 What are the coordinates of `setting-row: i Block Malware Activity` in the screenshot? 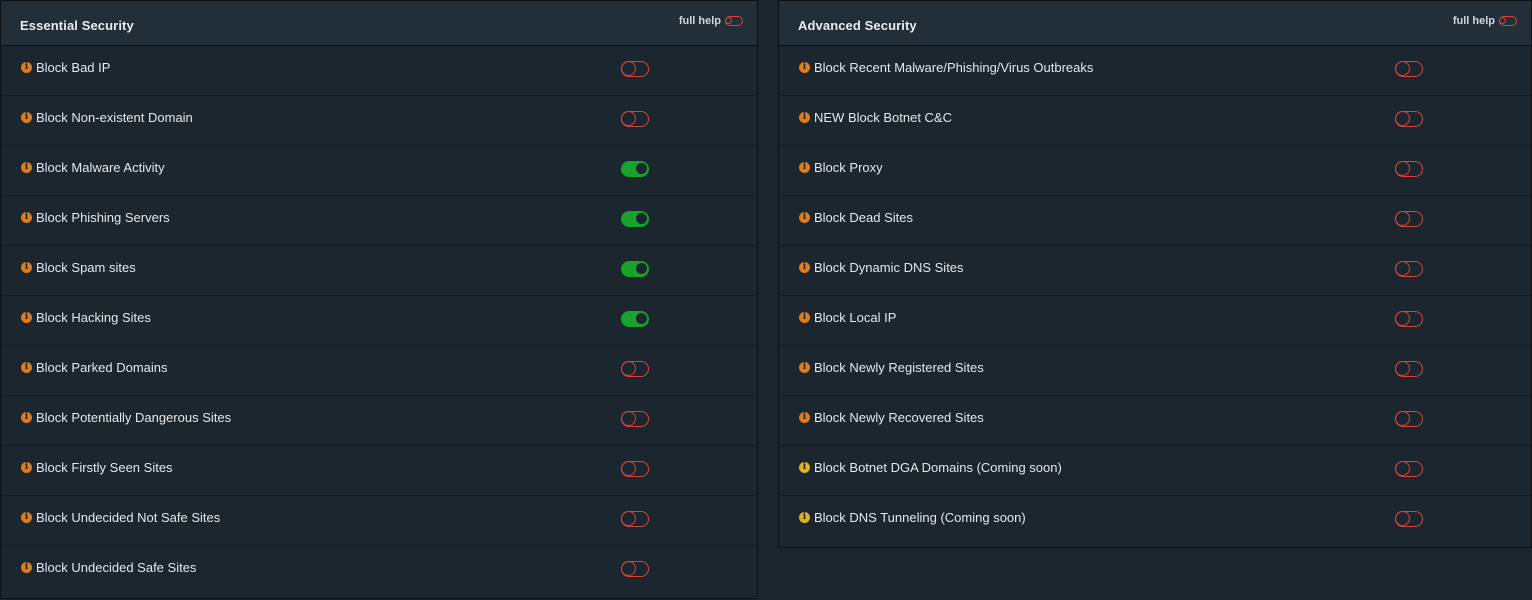 It's located at (379, 171).